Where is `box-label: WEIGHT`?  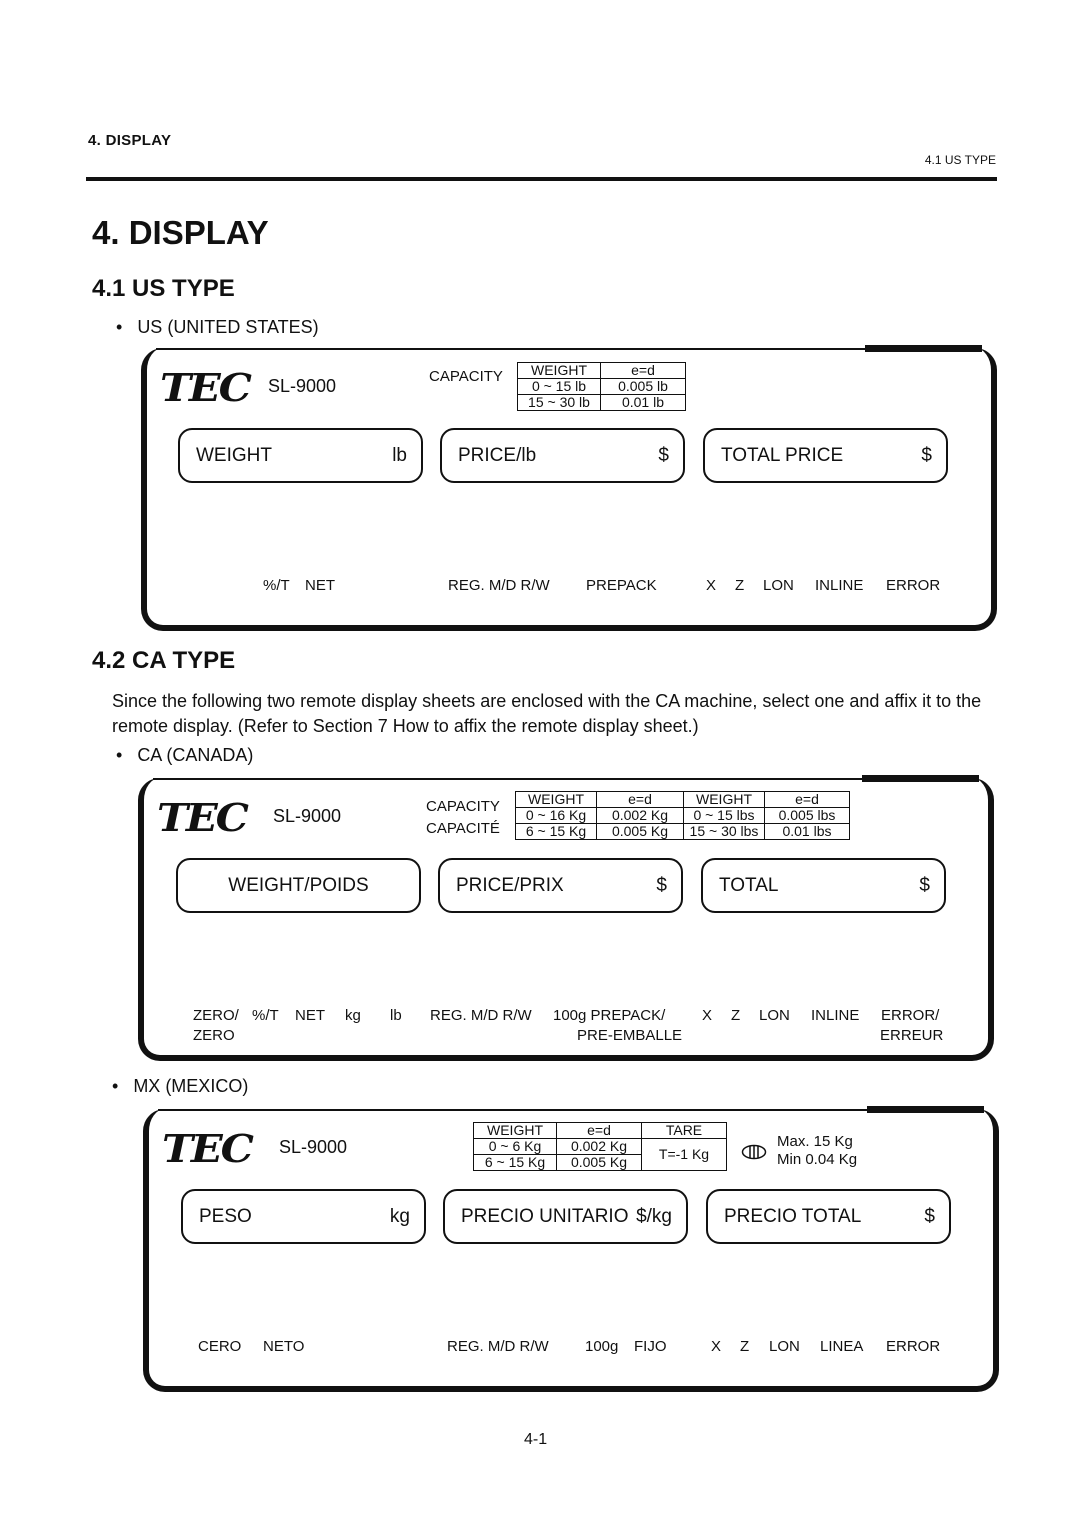
box-label: WEIGHT is located at coordinates (234, 455).